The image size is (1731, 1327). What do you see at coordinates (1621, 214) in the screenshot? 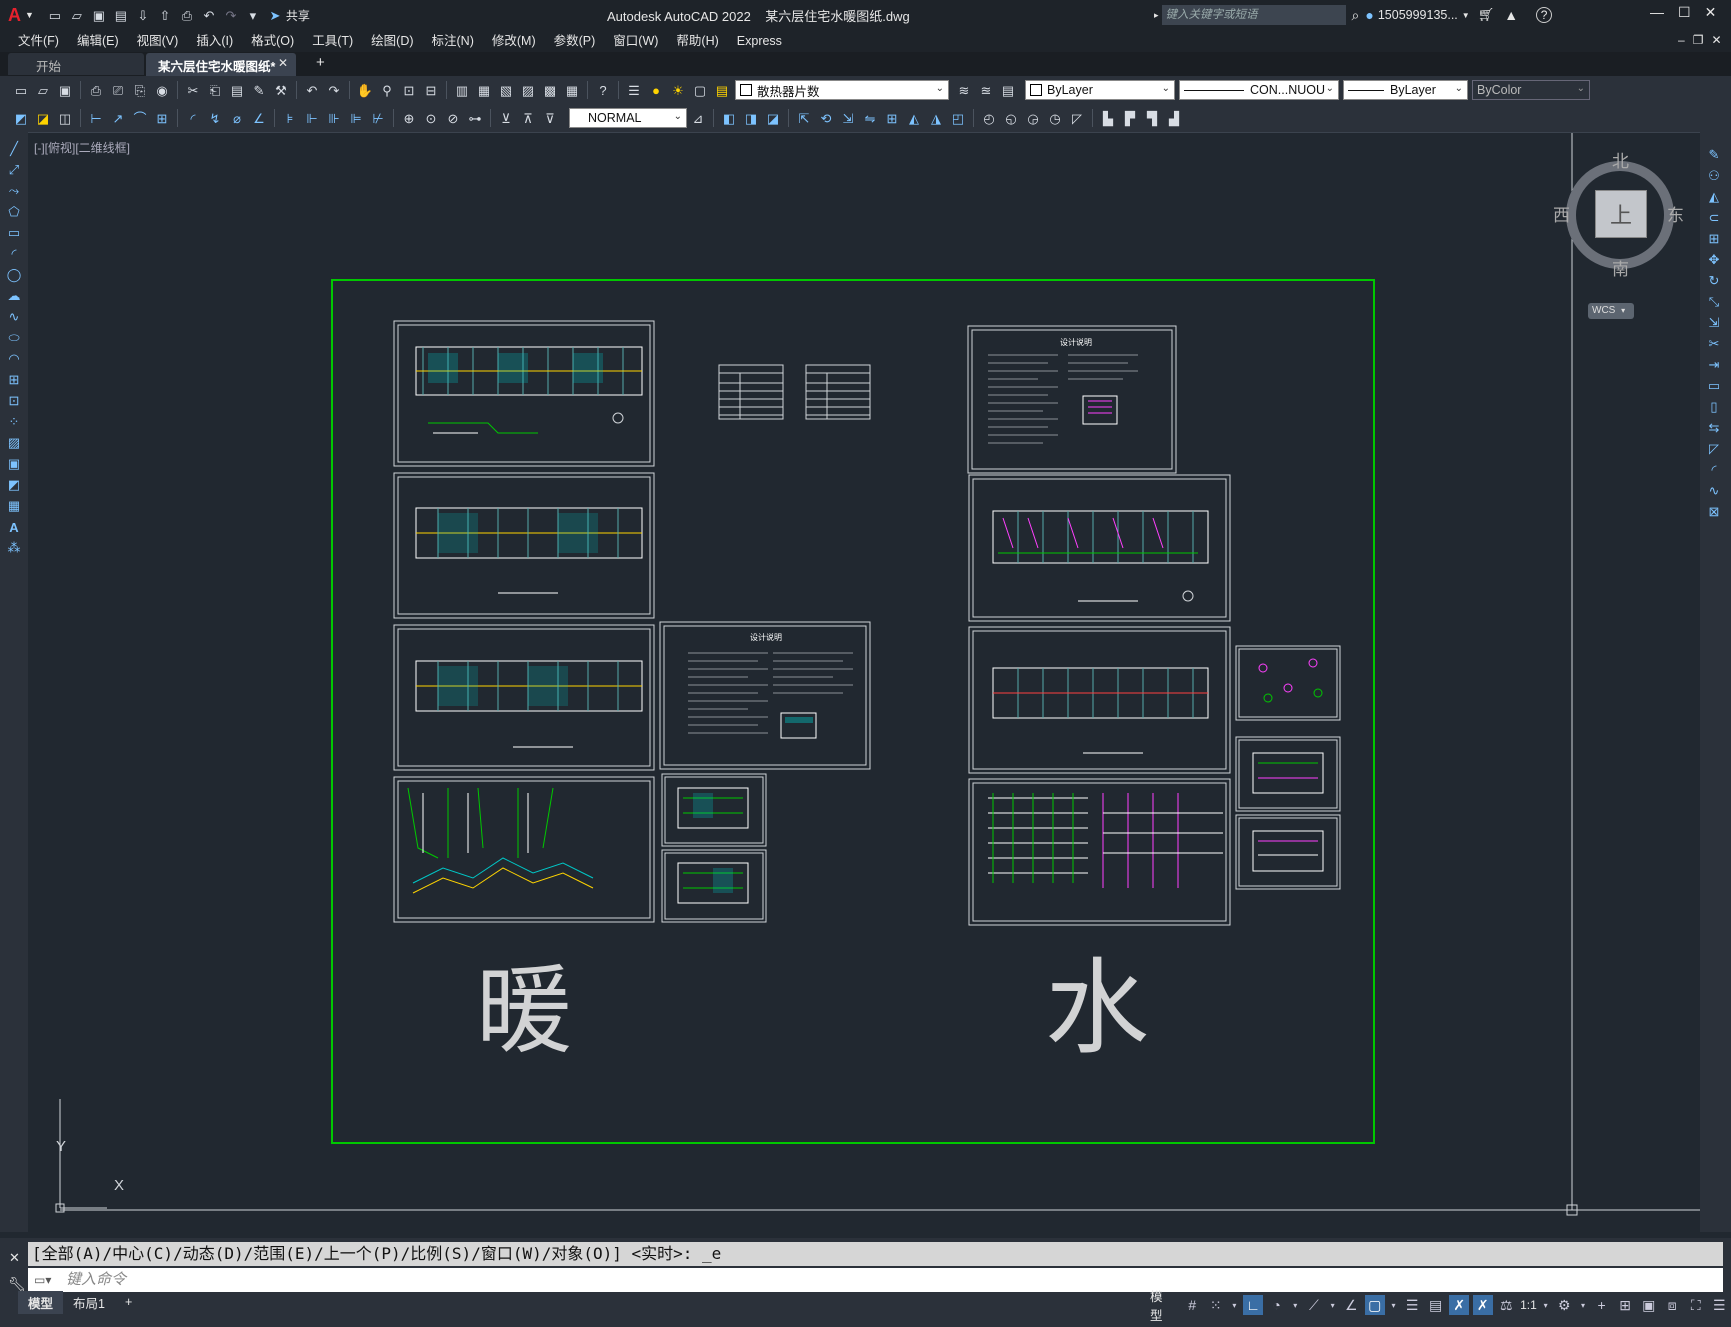
I see `viewcube-top-face: 上` at bounding box center [1621, 214].